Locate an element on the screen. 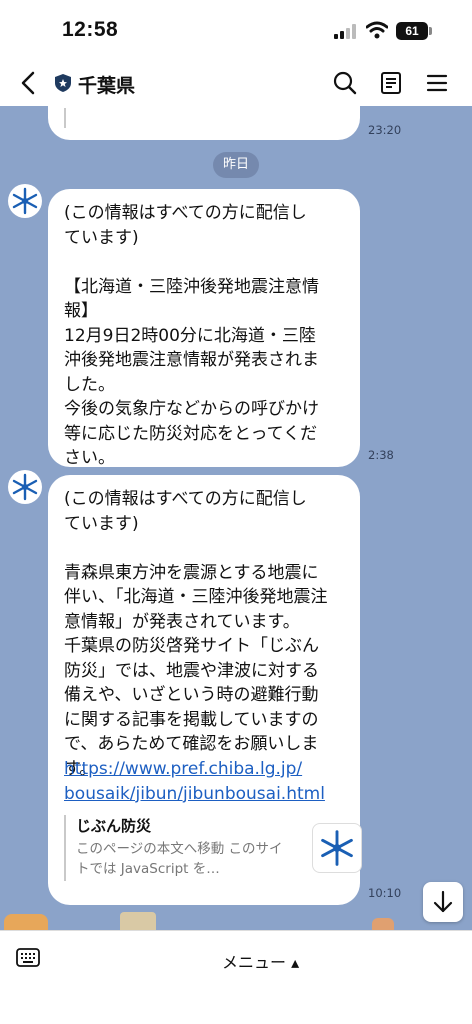 The height and width of the screenshot is (1024, 472). official-shield-icon is located at coordinates (63, 83).